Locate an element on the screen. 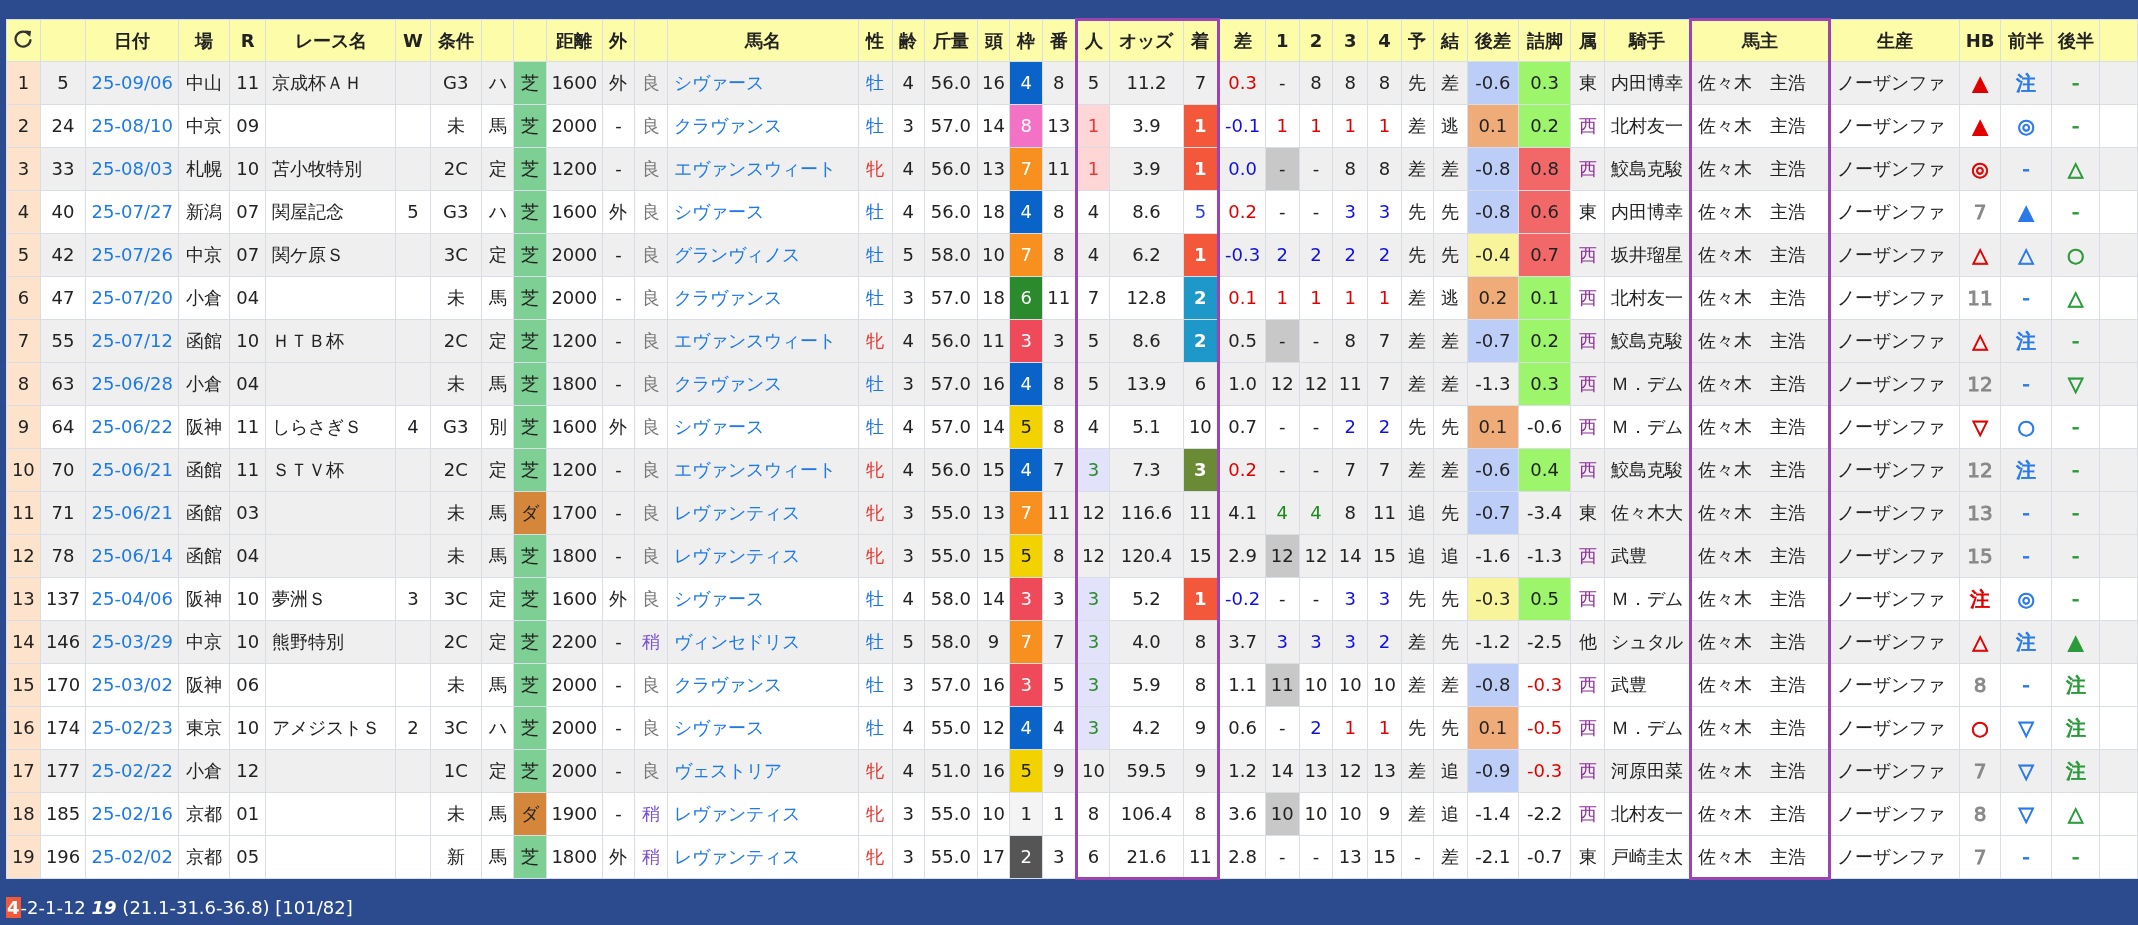  table-cell: 小倉 is located at coordinates (204, 298).